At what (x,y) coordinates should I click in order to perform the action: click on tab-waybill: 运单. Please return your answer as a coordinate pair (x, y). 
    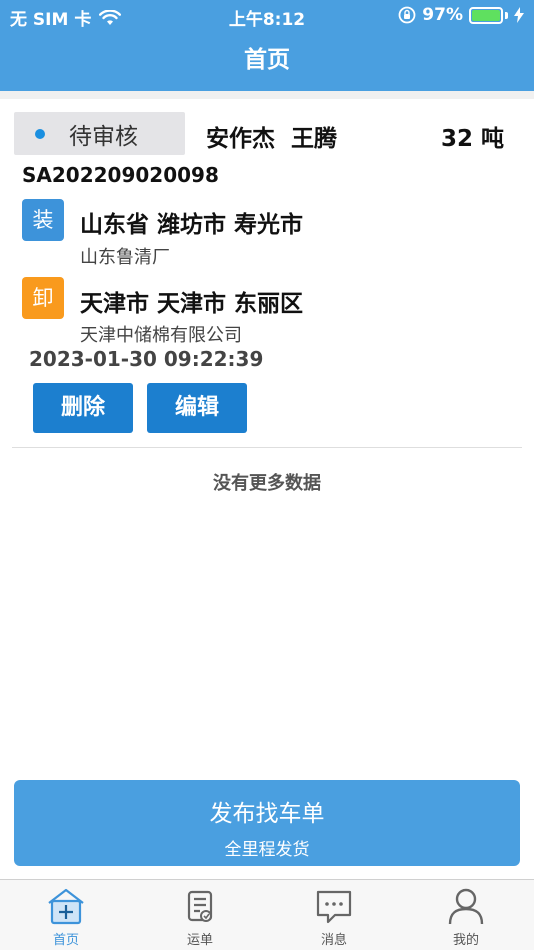
    Looking at the image, I should click on (200, 917).